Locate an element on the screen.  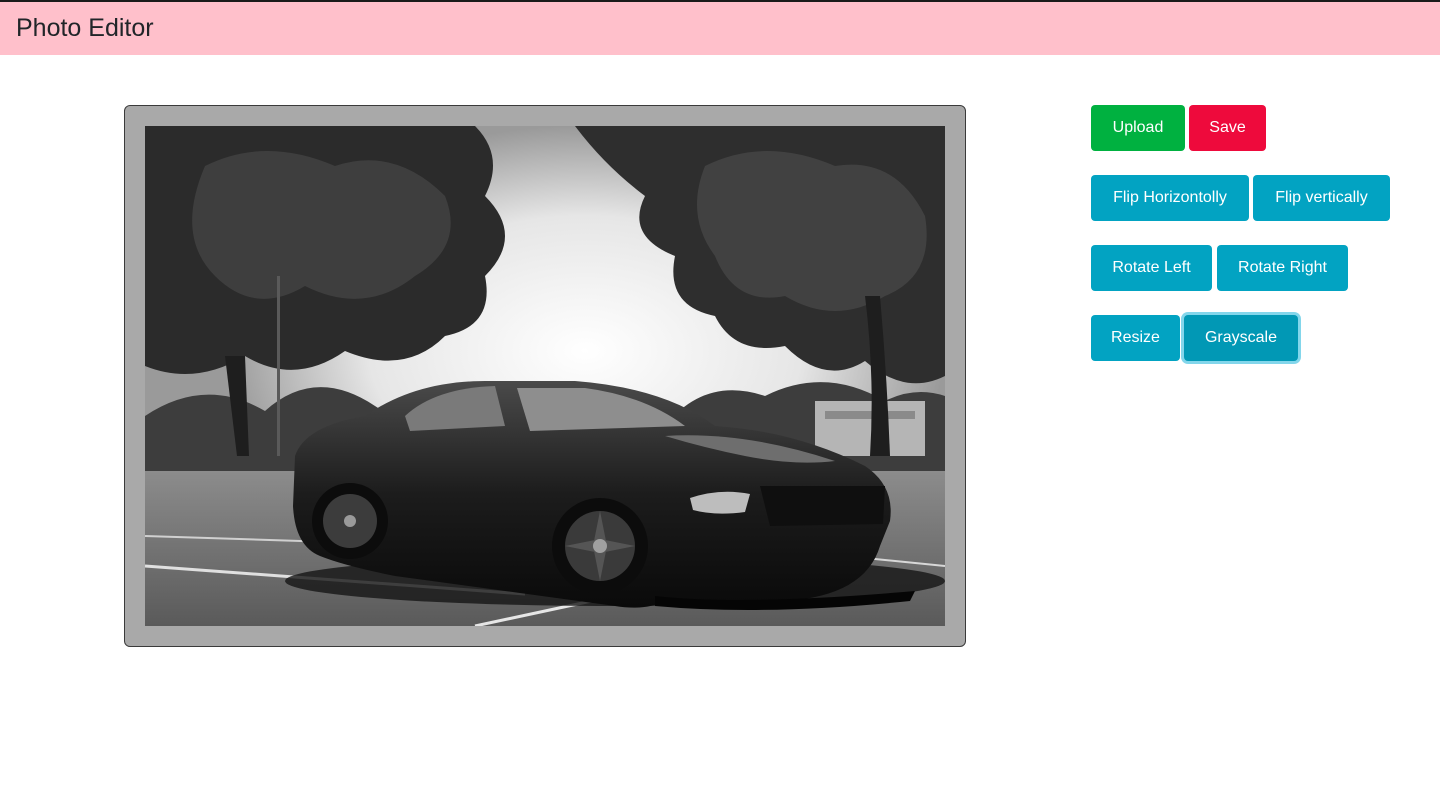
save-button: Save is located at coordinates (1227, 128).